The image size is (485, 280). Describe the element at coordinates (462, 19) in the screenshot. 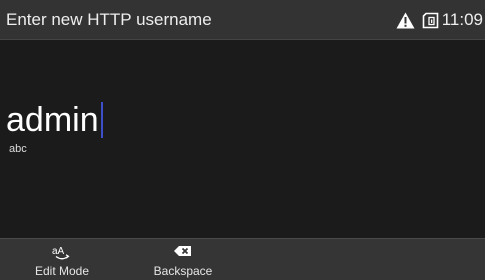

I see `clock: 11:09` at that location.